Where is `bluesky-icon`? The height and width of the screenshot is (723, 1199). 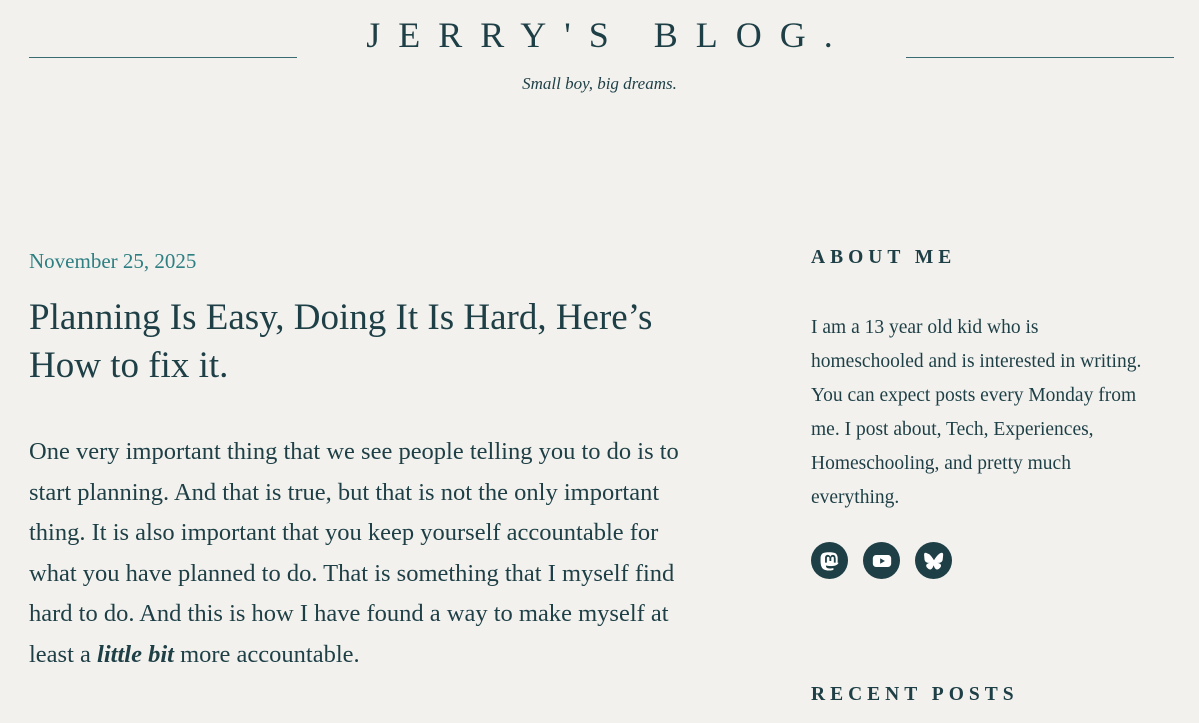
bluesky-icon is located at coordinates (933, 560).